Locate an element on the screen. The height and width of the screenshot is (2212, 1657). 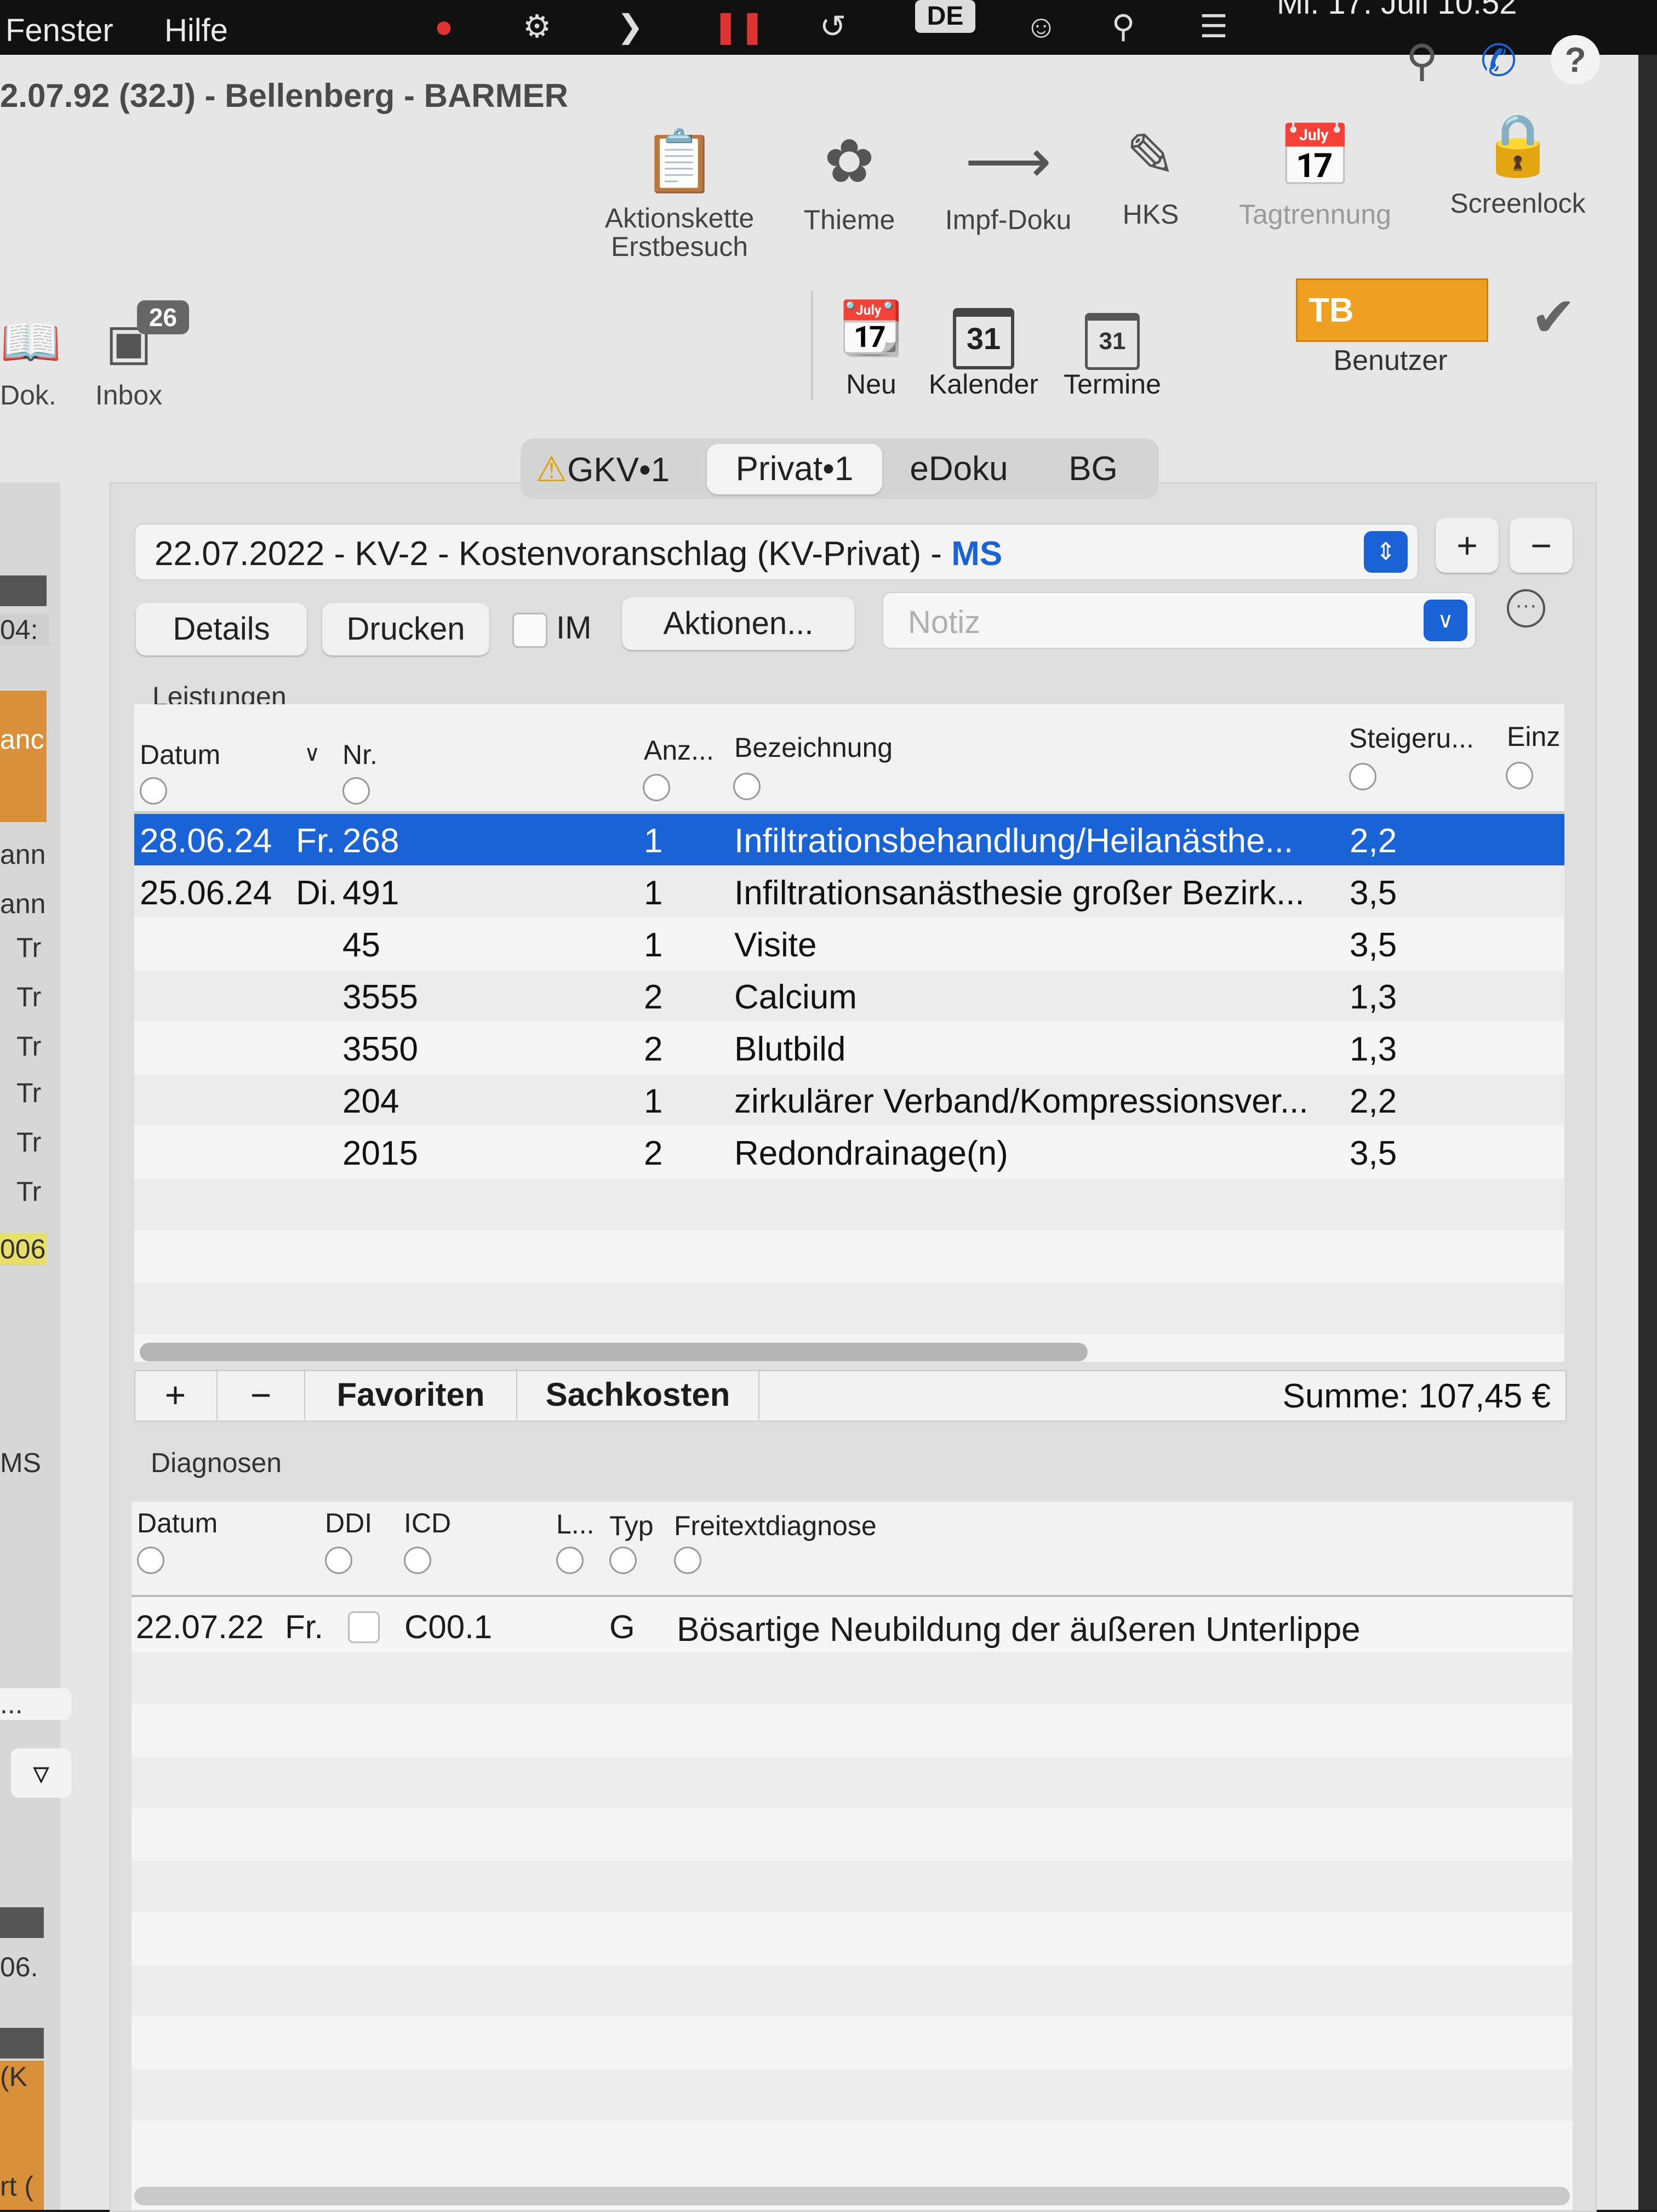
col-einz: Einz is located at coordinates (1533, 736).